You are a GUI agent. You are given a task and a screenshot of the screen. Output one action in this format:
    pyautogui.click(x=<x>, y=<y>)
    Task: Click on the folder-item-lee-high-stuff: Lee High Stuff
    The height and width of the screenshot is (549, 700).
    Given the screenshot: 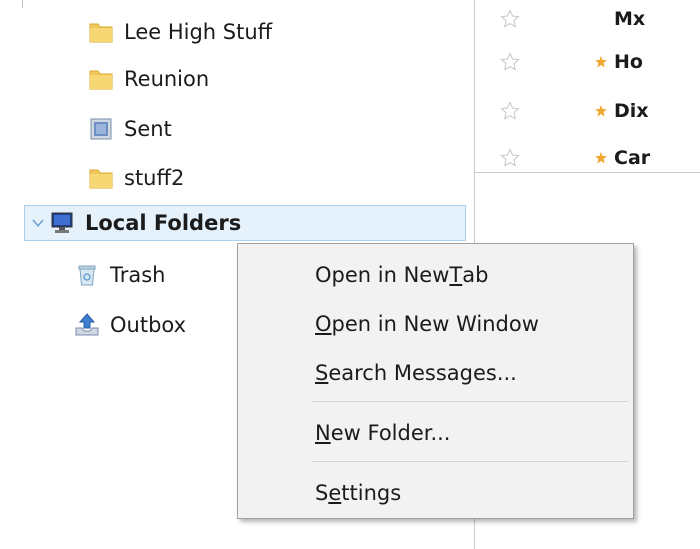 What is the action you would take?
    pyautogui.click(x=180, y=32)
    